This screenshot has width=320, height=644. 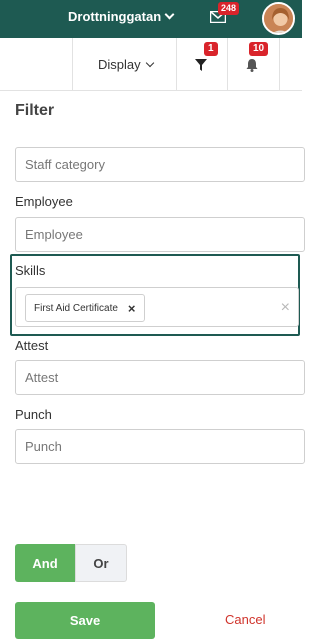 I want to click on and-toggle-button: And, so click(x=45, y=563).